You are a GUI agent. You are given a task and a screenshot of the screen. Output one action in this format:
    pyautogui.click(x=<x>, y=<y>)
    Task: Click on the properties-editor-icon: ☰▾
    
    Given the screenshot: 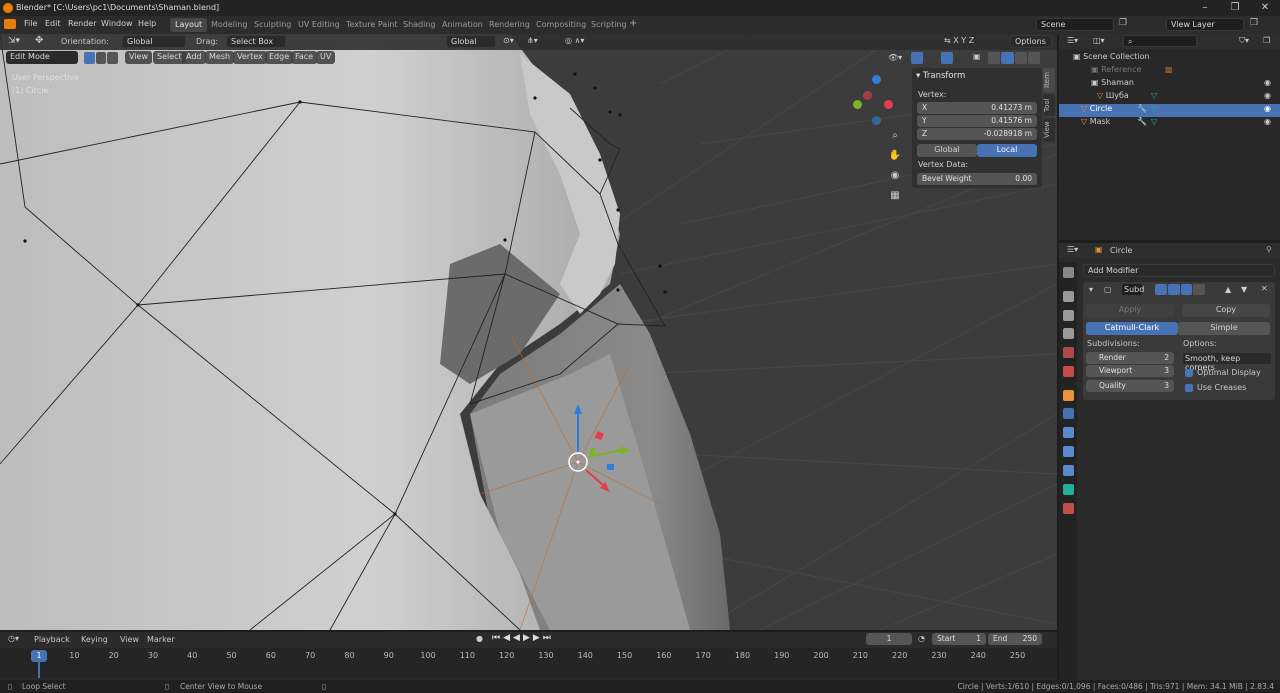 What is the action you would take?
    pyautogui.click(x=1072, y=249)
    